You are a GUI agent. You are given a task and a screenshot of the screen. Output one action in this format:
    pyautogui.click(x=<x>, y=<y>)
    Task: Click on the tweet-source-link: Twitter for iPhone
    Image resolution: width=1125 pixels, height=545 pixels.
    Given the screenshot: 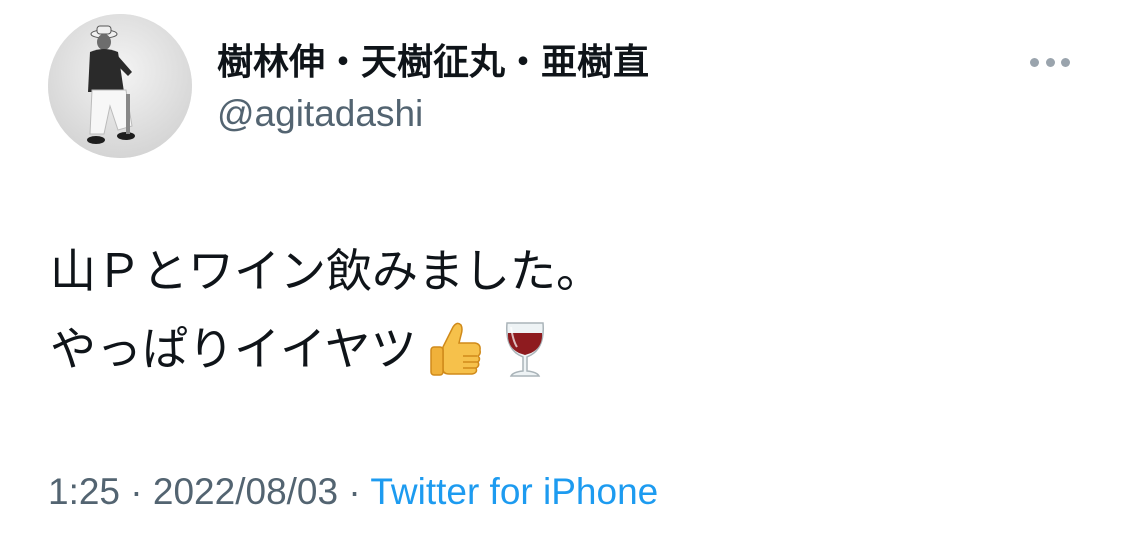 What is the action you would take?
    pyautogui.click(x=514, y=491)
    